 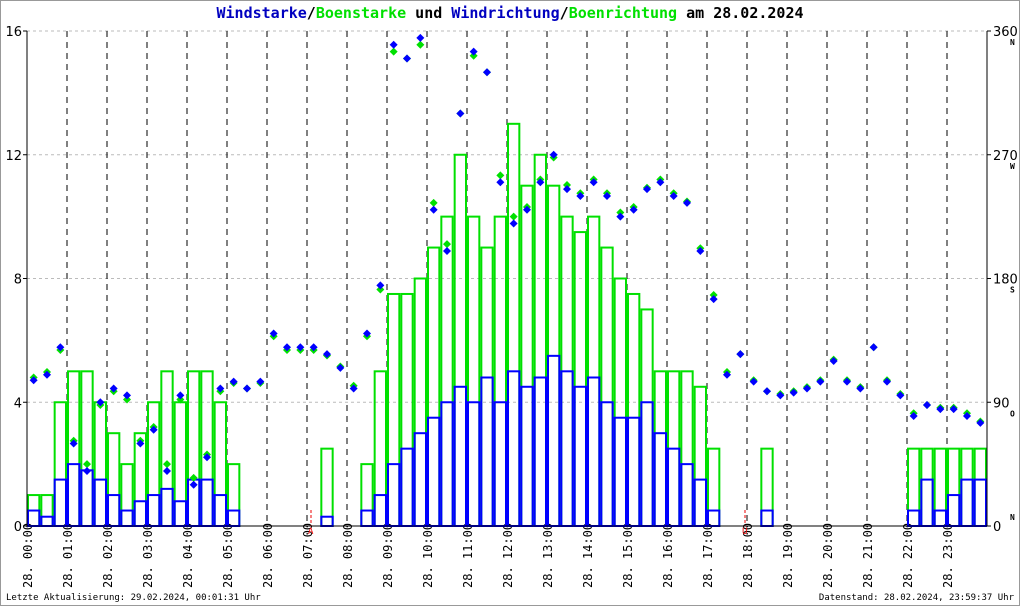 What do you see at coordinates (997, 527) in the screenshot?
I see `y-tick-right: 0` at bounding box center [997, 527].